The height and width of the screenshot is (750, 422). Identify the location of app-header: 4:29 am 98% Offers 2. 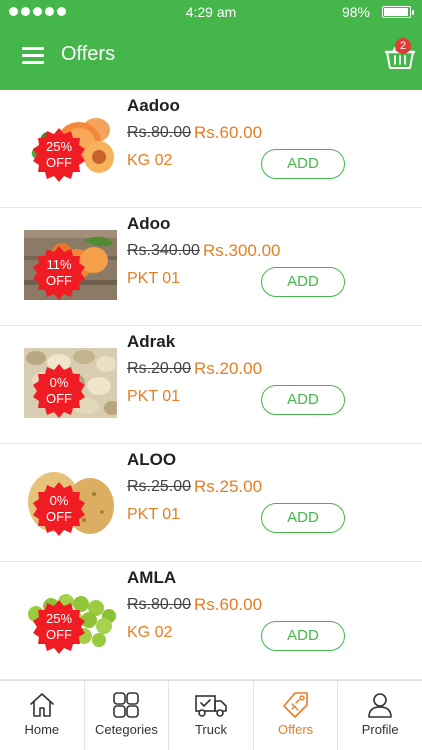
(211, 45).